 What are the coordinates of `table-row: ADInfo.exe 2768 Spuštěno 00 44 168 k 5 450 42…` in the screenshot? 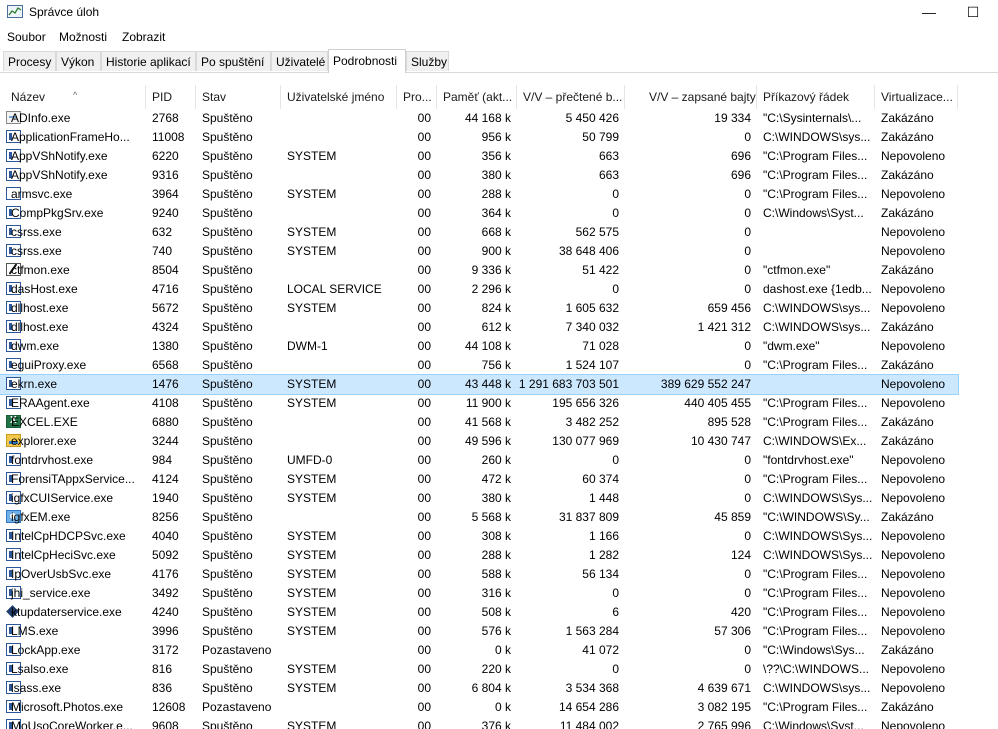 It's located at (479, 118).